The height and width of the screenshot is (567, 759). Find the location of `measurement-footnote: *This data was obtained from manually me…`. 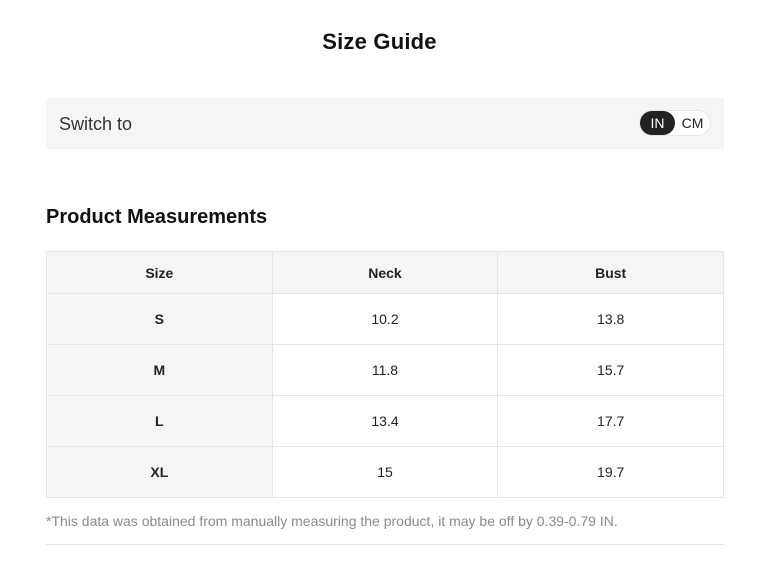

measurement-footnote: *This data was obtained from manually me… is located at coordinates (332, 521).